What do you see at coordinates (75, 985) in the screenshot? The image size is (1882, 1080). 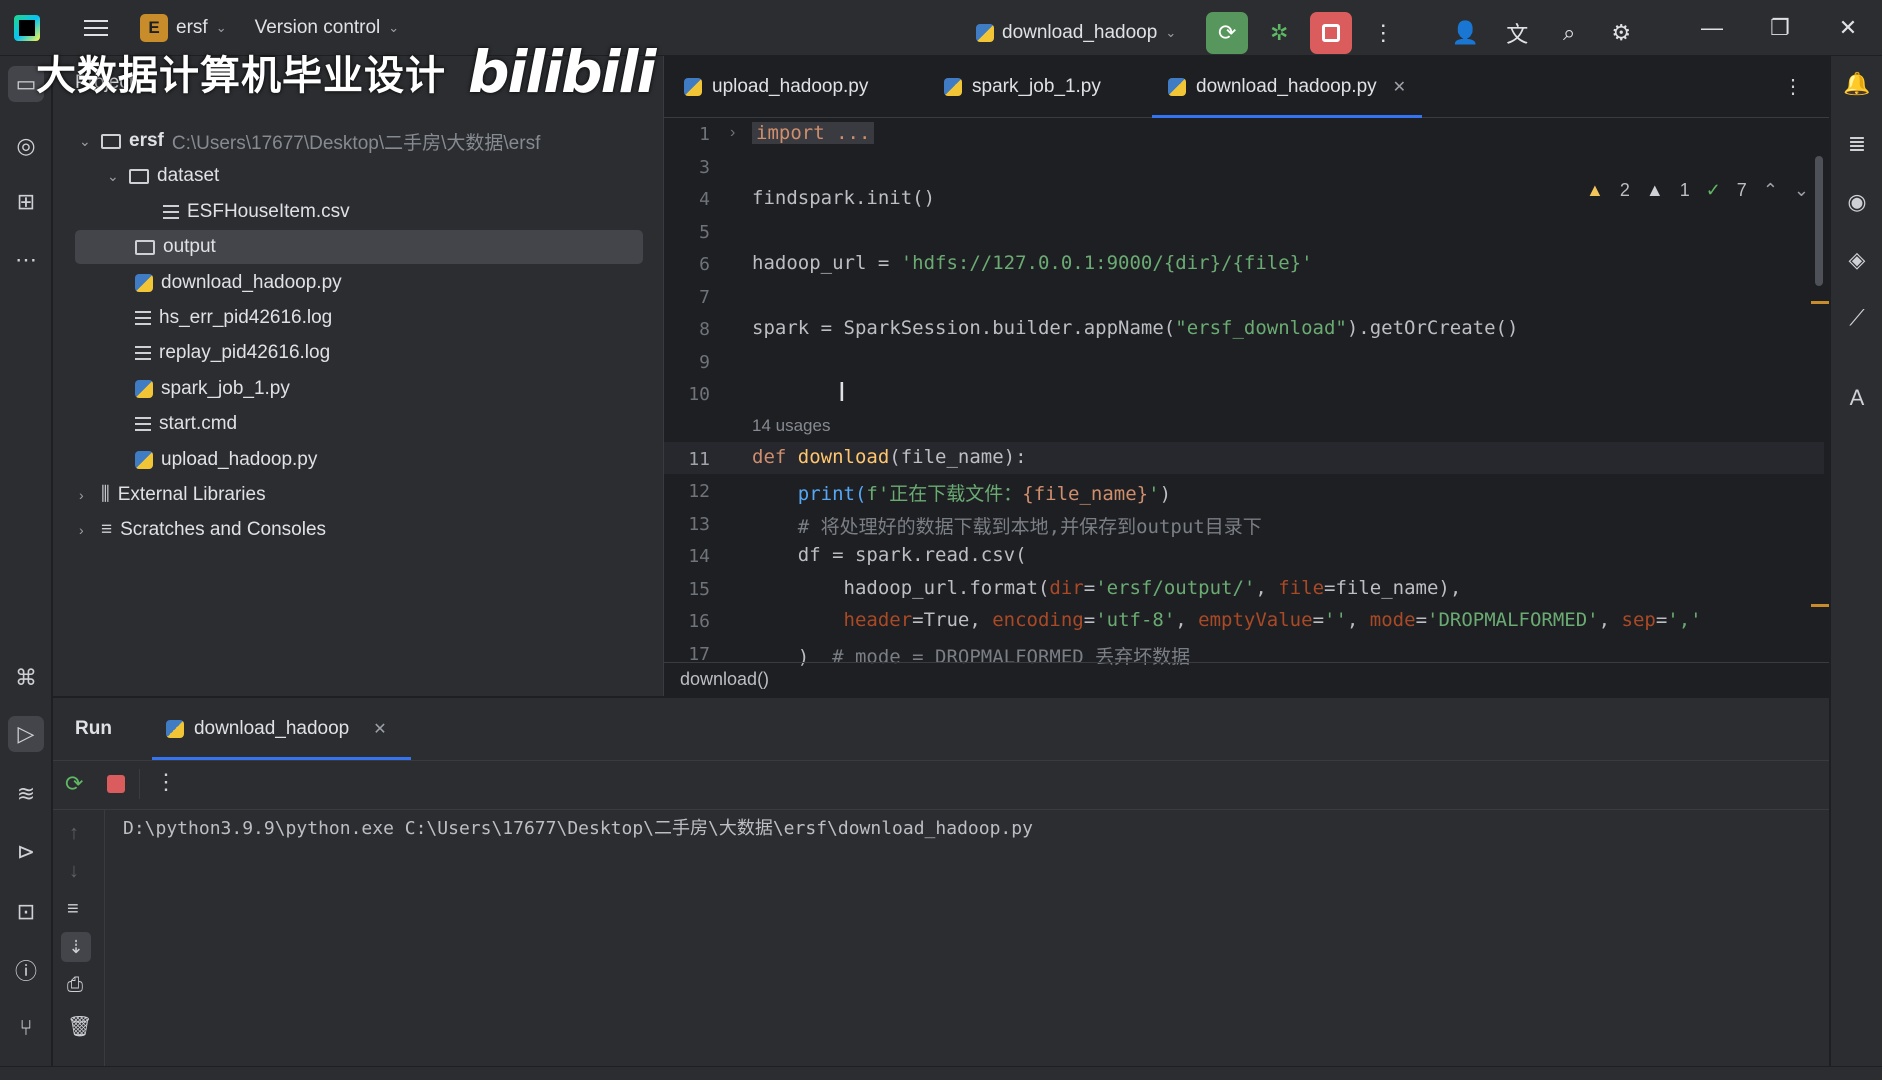 I see `print-icon: ⎙` at bounding box center [75, 985].